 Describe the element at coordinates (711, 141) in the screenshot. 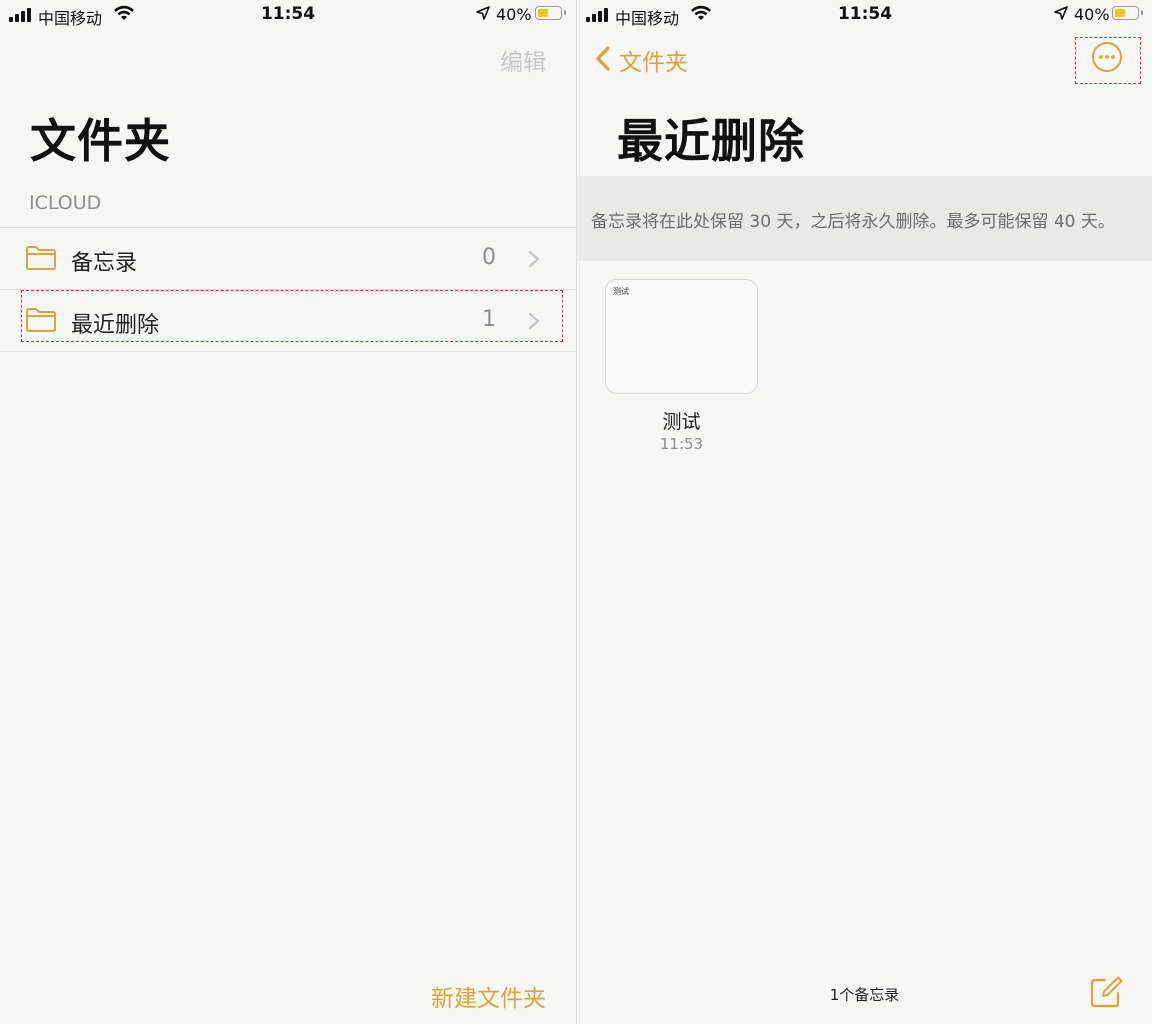

I see `page-title: 最近删除` at that location.